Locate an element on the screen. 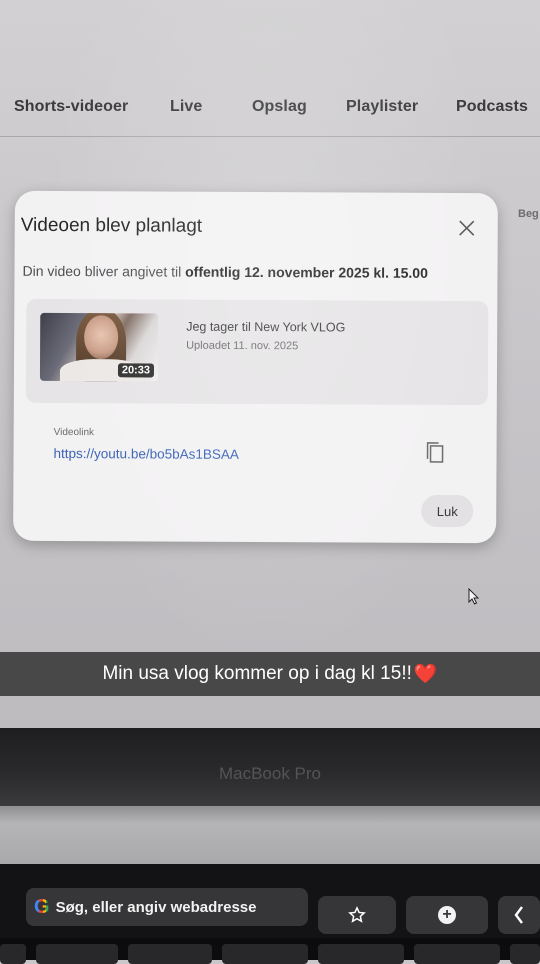 Image resolution: width=540 pixels, height=964 pixels. video-title: Jeg tager til New York VLOG is located at coordinates (266, 327).